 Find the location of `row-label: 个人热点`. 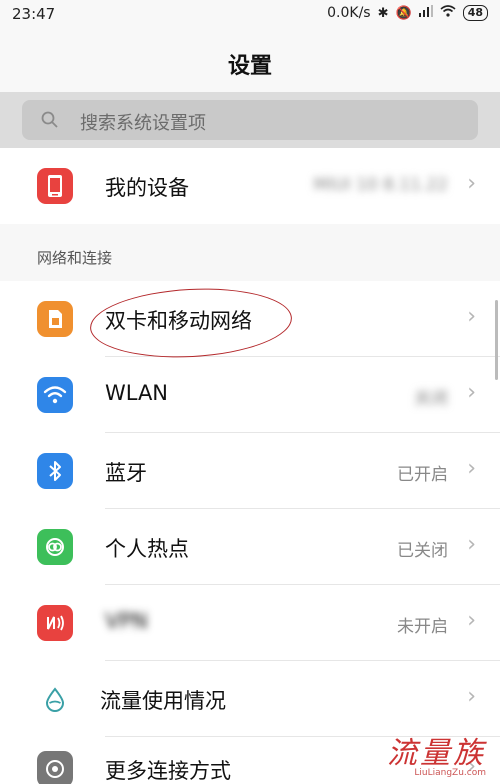

row-label: 个人热点 is located at coordinates (147, 549).